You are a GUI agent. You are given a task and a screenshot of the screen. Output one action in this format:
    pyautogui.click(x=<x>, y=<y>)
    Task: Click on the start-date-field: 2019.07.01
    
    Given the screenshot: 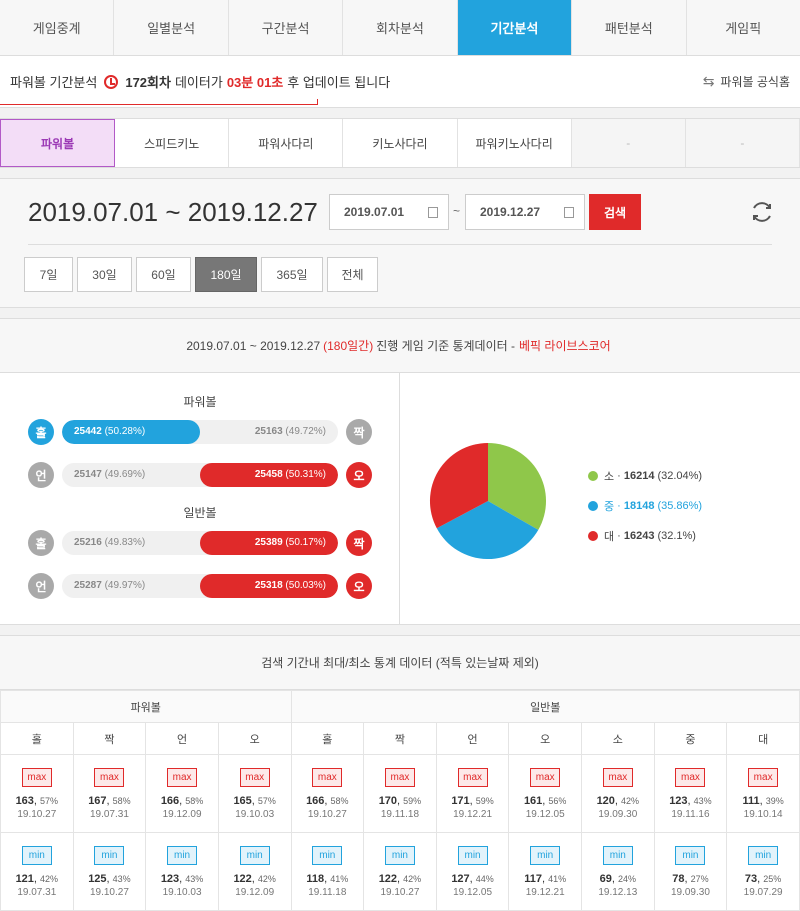 What is the action you would take?
    pyautogui.click(x=389, y=212)
    